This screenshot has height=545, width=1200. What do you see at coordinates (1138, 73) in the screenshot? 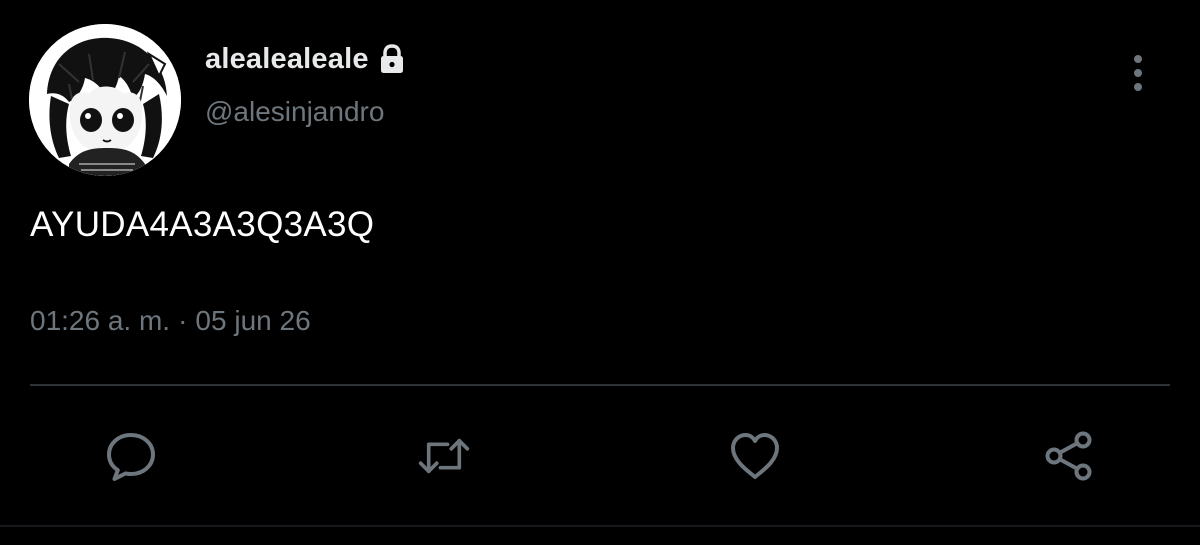
I see `more-vertical-icon` at bounding box center [1138, 73].